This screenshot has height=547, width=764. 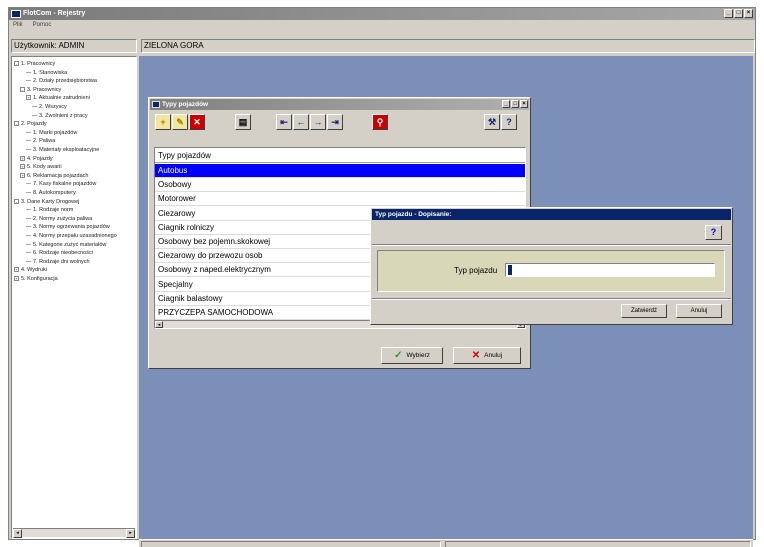 What do you see at coordinates (448, 46) in the screenshot?
I see `location-field: ZIELONA GORA` at bounding box center [448, 46].